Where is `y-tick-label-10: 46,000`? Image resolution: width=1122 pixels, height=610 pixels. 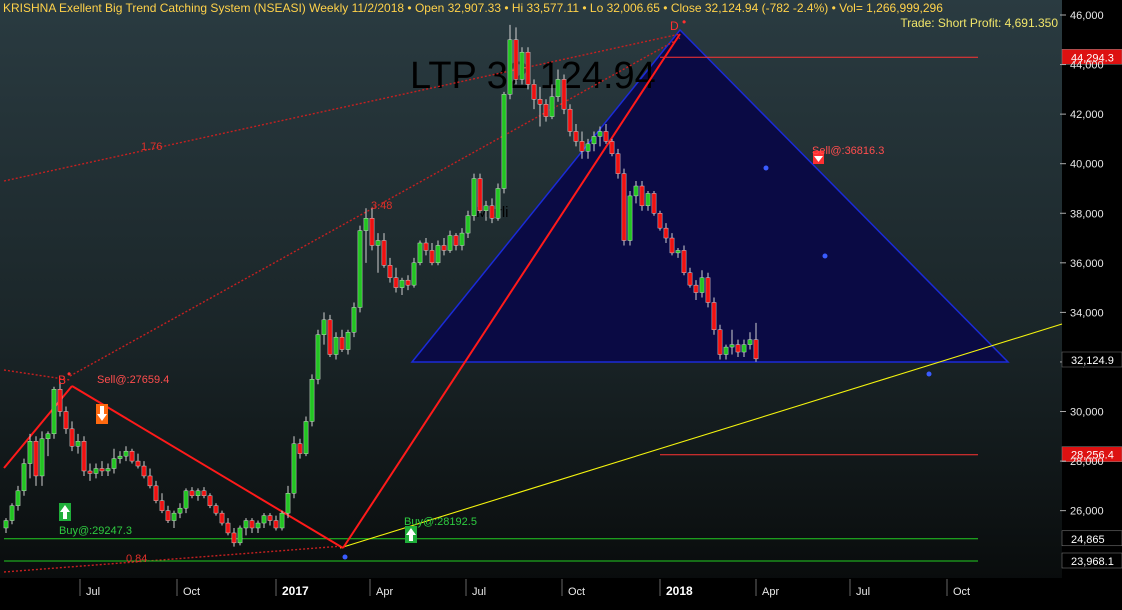 y-tick-label-10: 46,000 is located at coordinates (1087, 16).